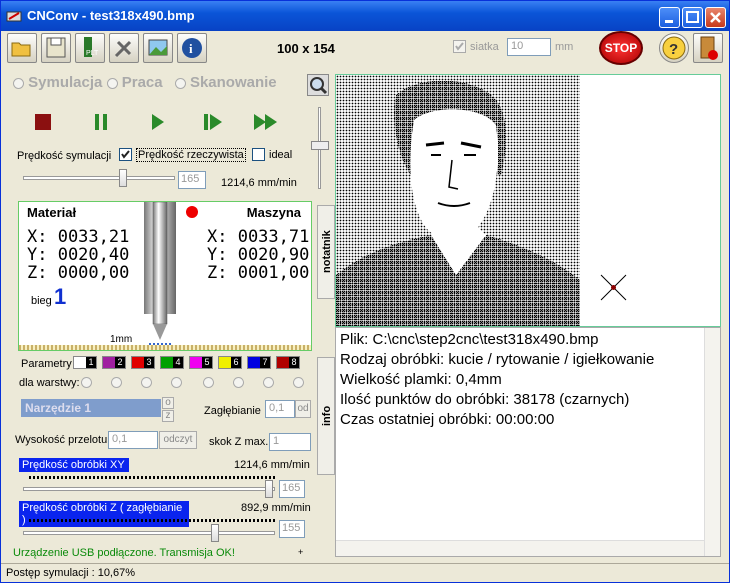 This screenshot has height=583, width=730. Describe the element at coordinates (232, 411) in the screenshot. I see `depth-label: Zagłębianie` at that location.